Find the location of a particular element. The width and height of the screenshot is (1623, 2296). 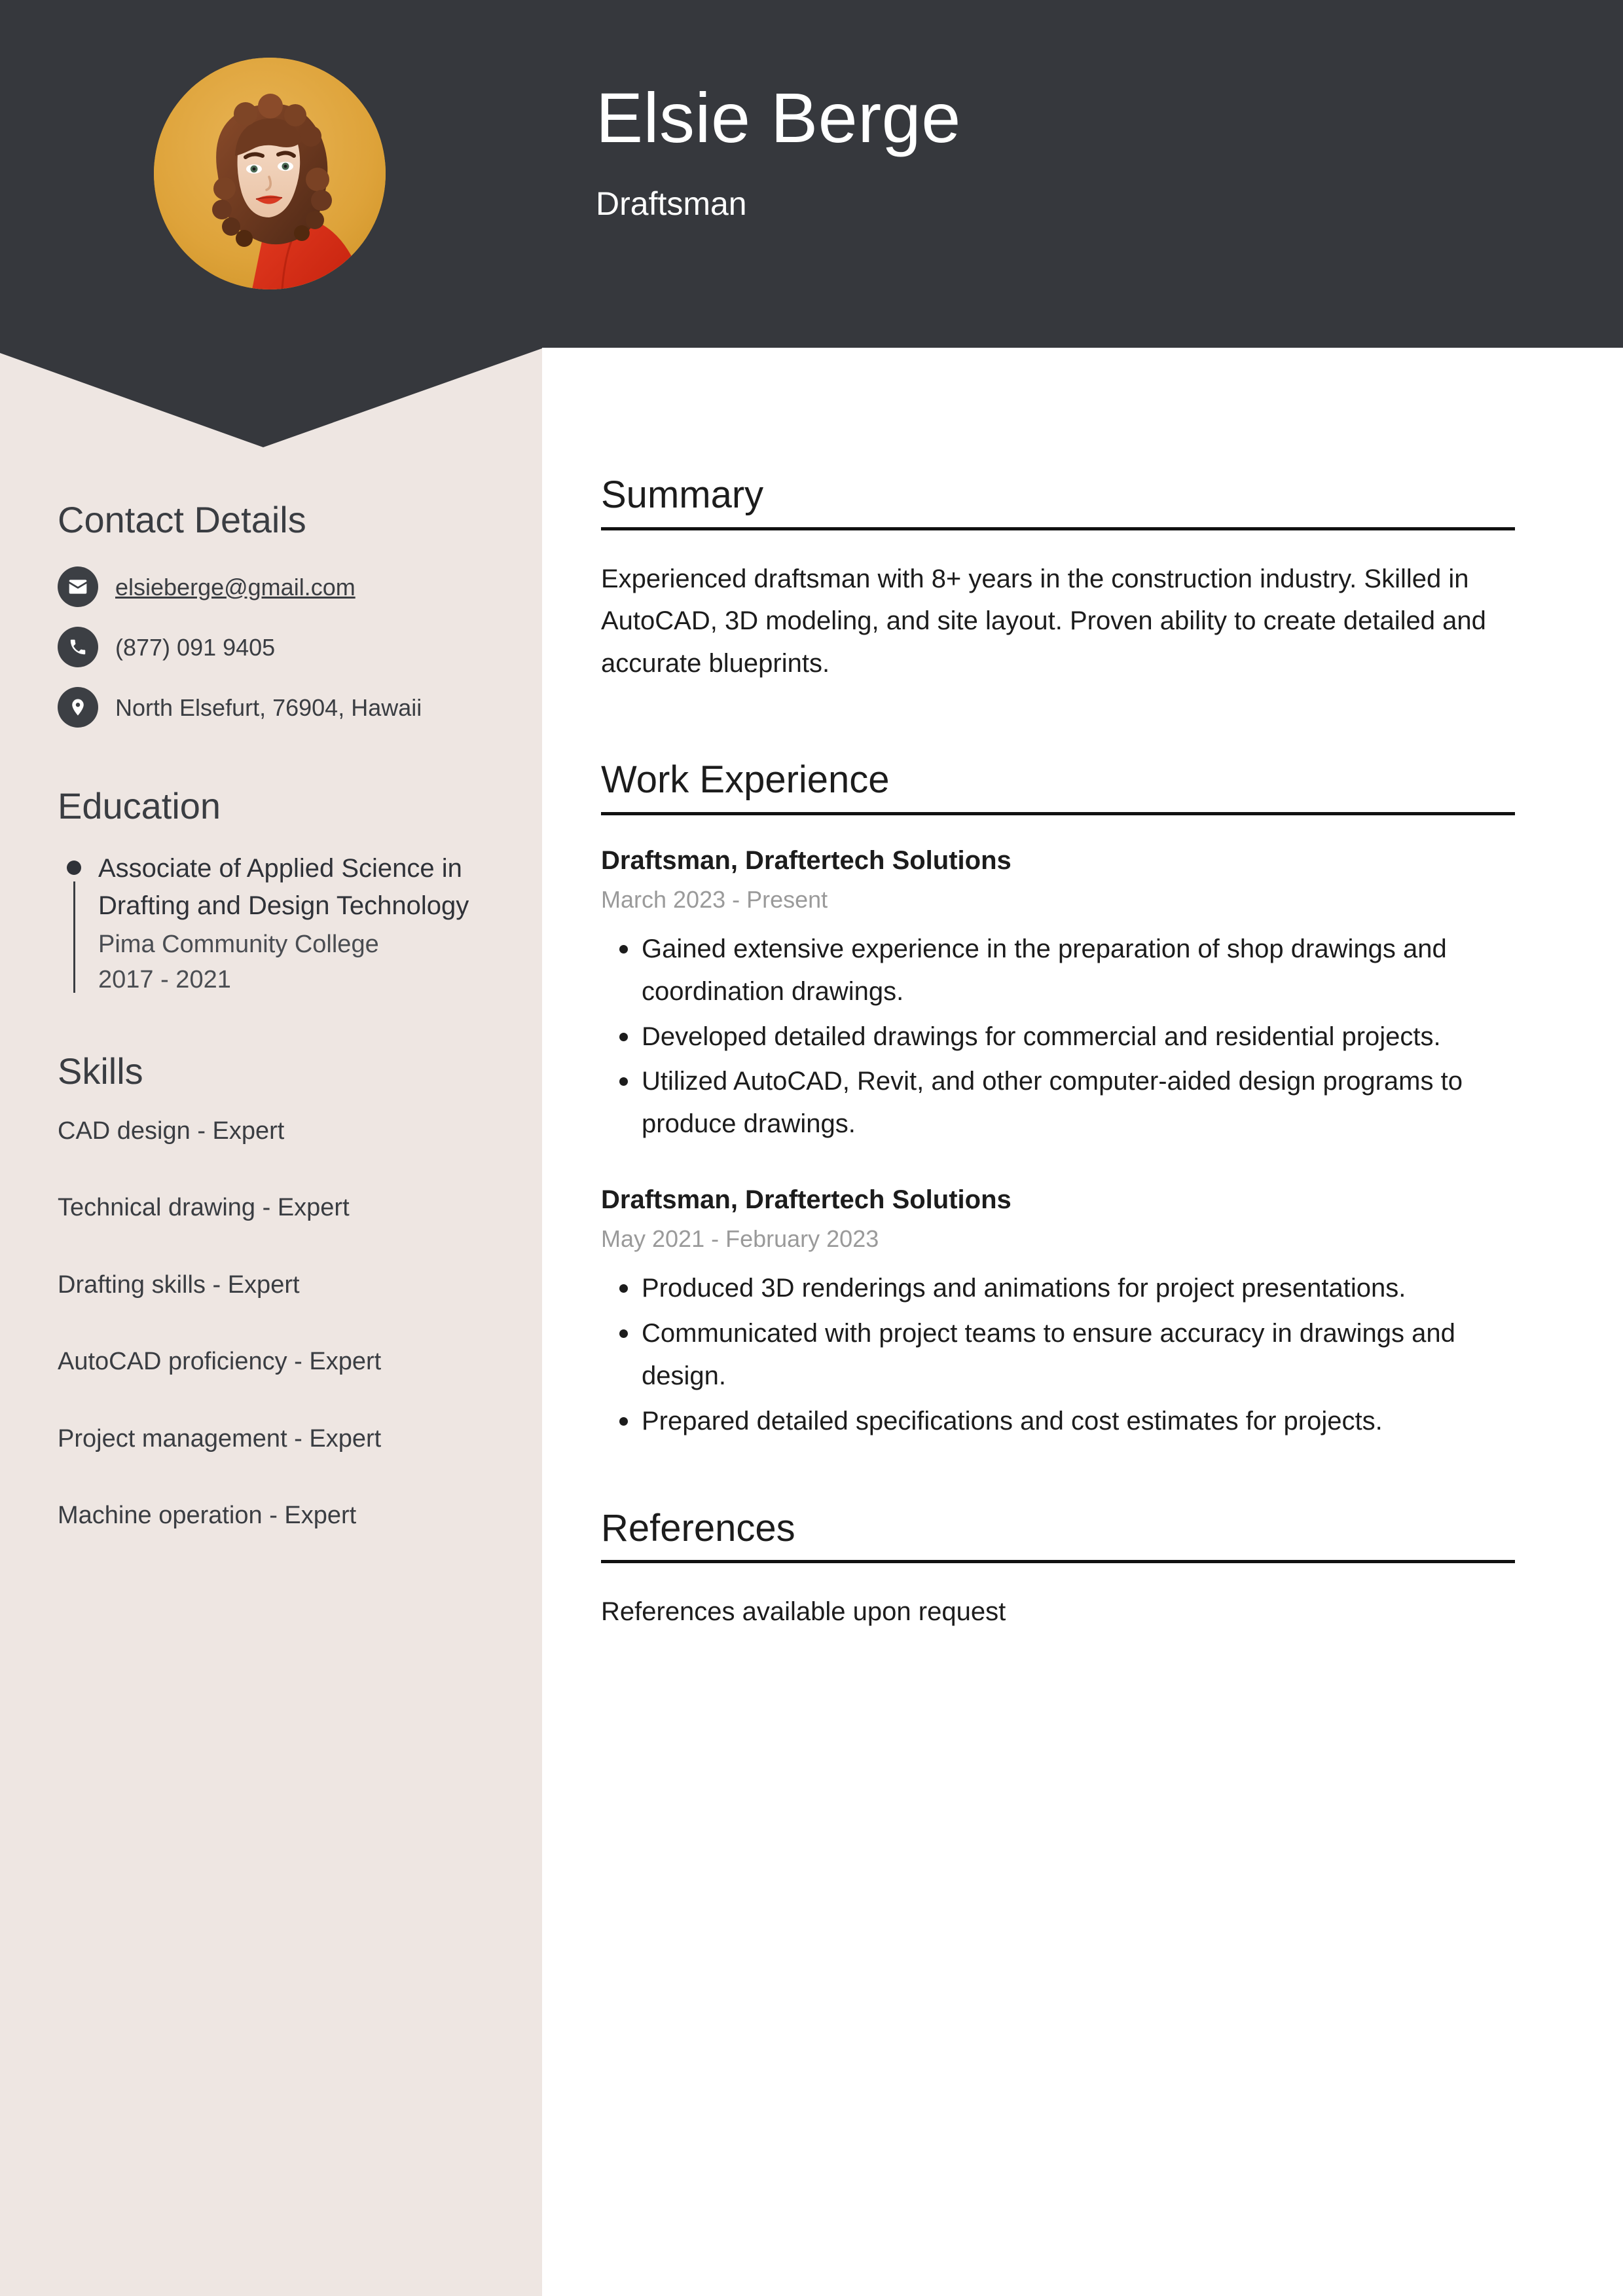

header-text-block: Elsie Berge Draftsman is located at coordinates (778, 150).